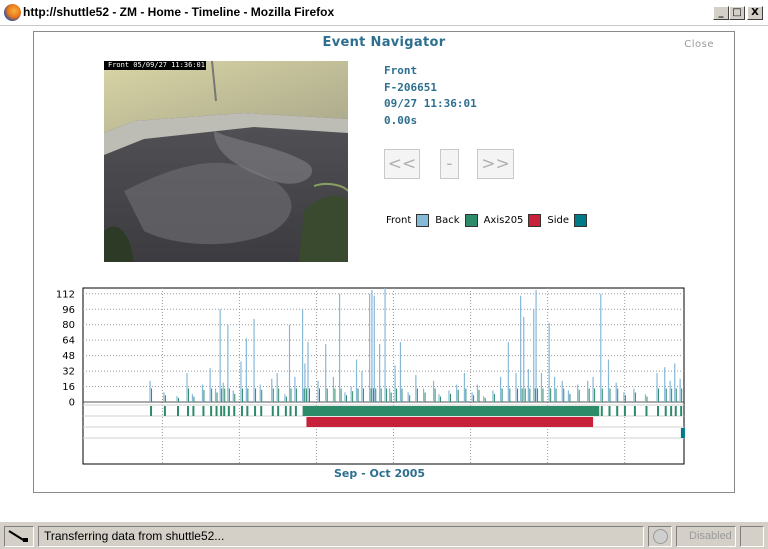 The image size is (768, 549). What do you see at coordinates (423, 220) in the screenshot?
I see `legend-swatch-front` at bounding box center [423, 220].